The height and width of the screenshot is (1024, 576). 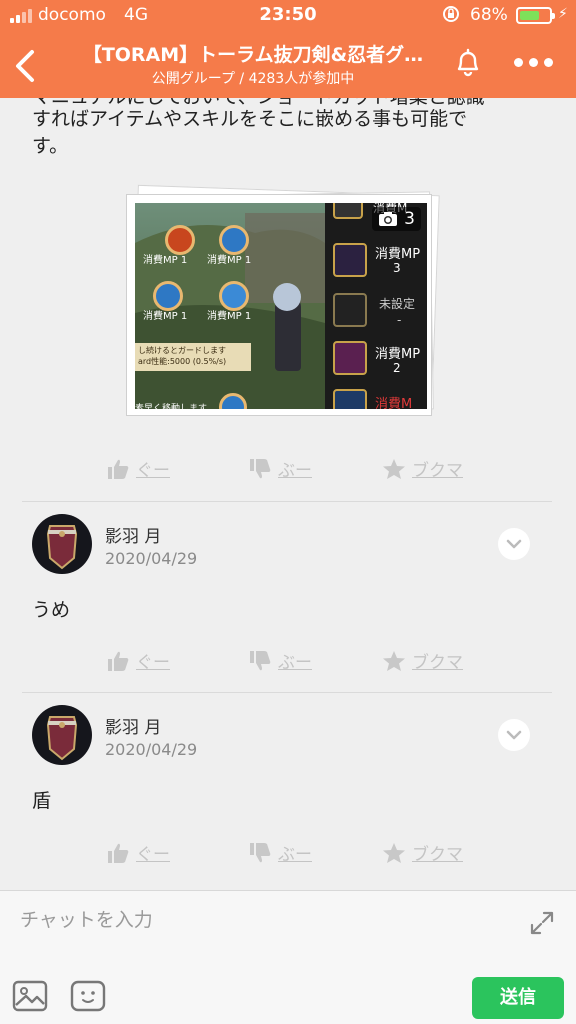 What do you see at coordinates (42, 801) in the screenshot?
I see `comment-text: 盾` at bounding box center [42, 801].